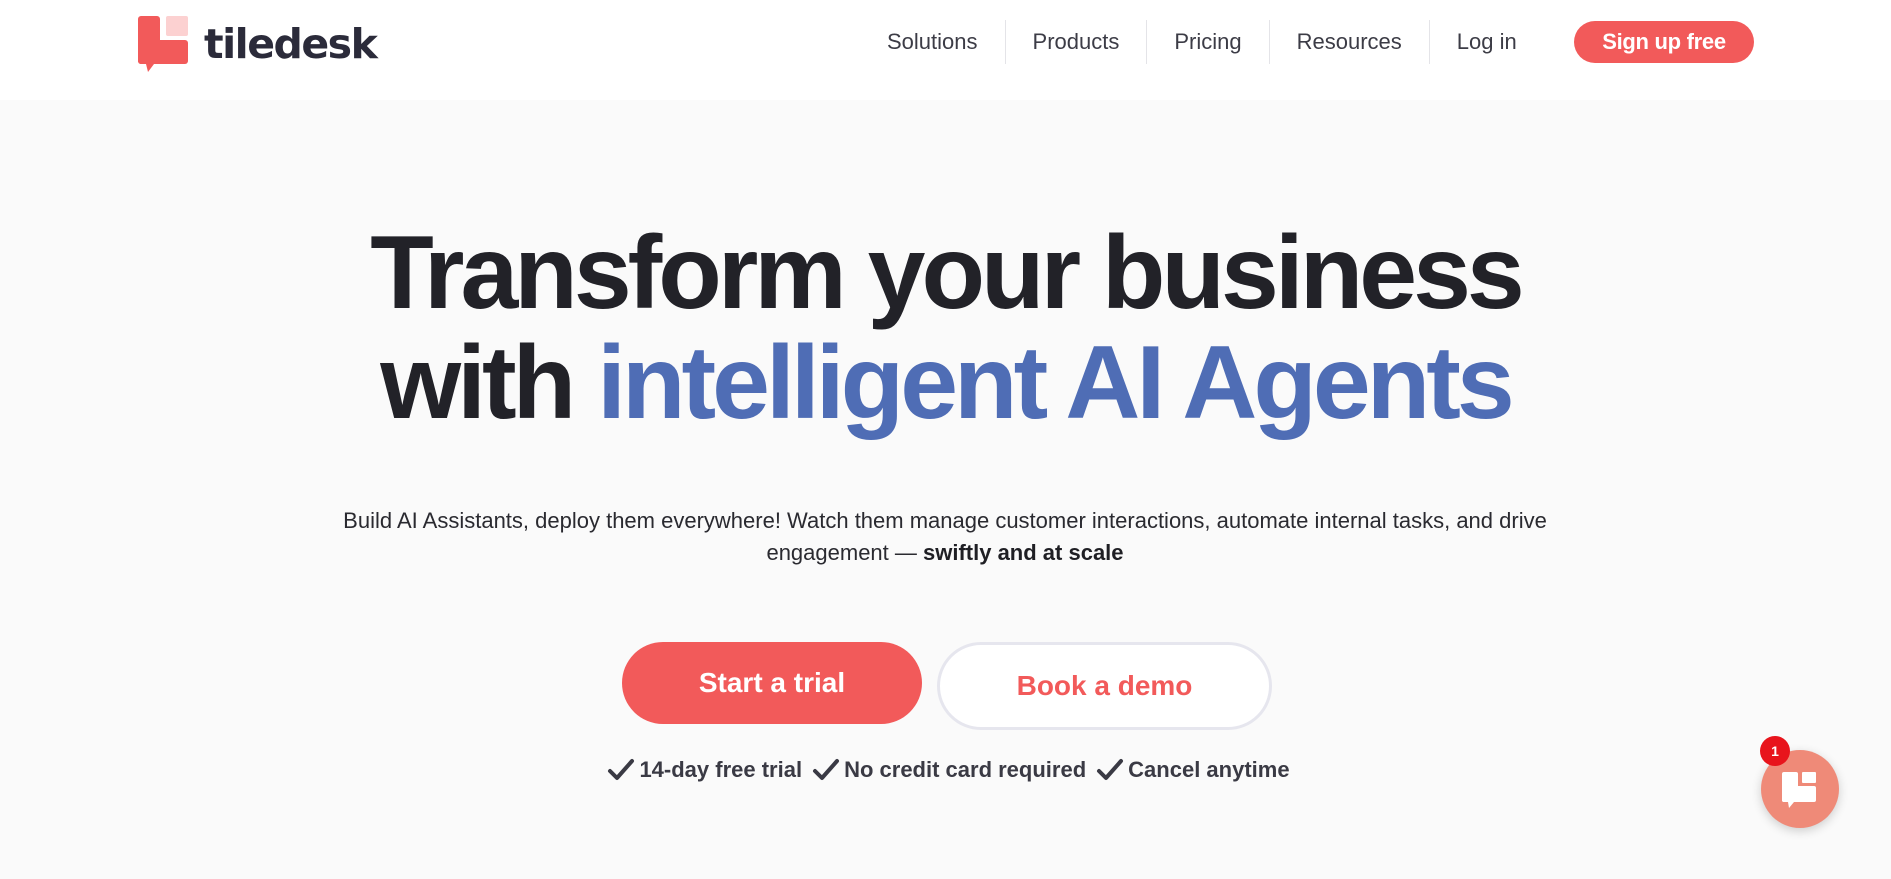 The image size is (1891, 879). What do you see at coordinates (965, 769) in the screenshot?
I see `perk-label: No credit card required` at bounding box center [965, 769].